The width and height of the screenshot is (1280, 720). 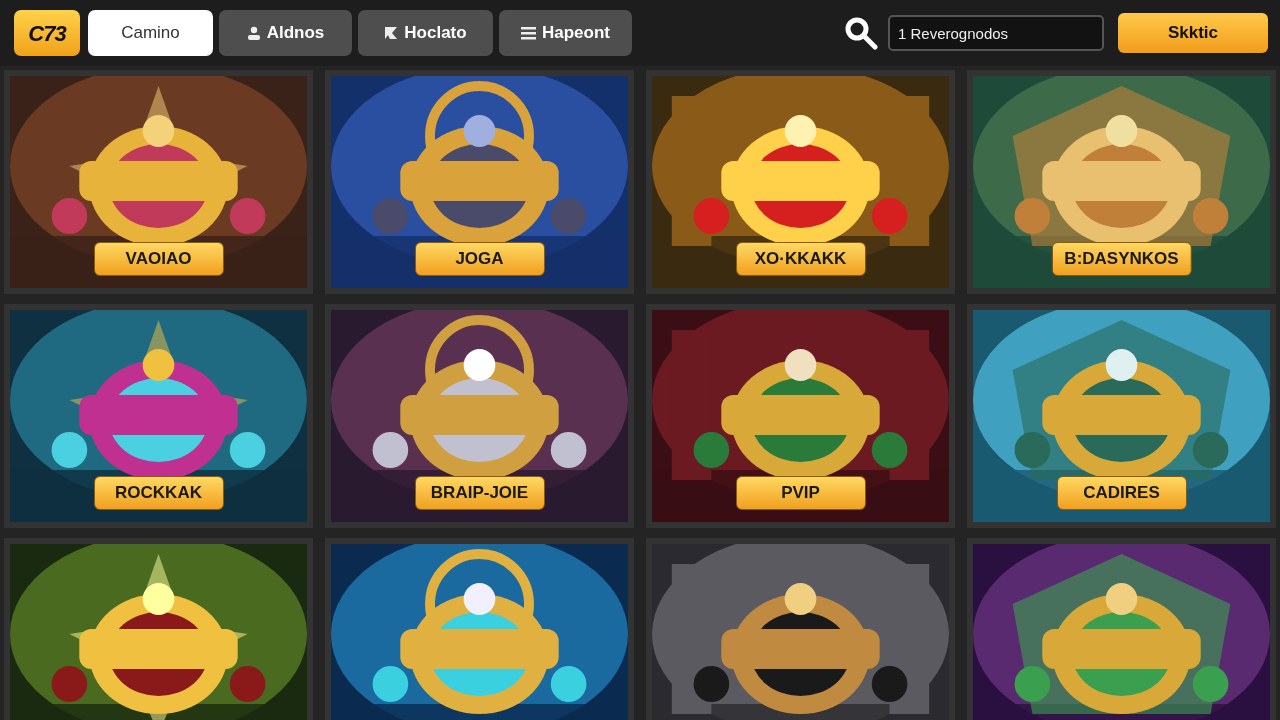 I want to click on game-button: JOGA, so click(x=479, y=259).